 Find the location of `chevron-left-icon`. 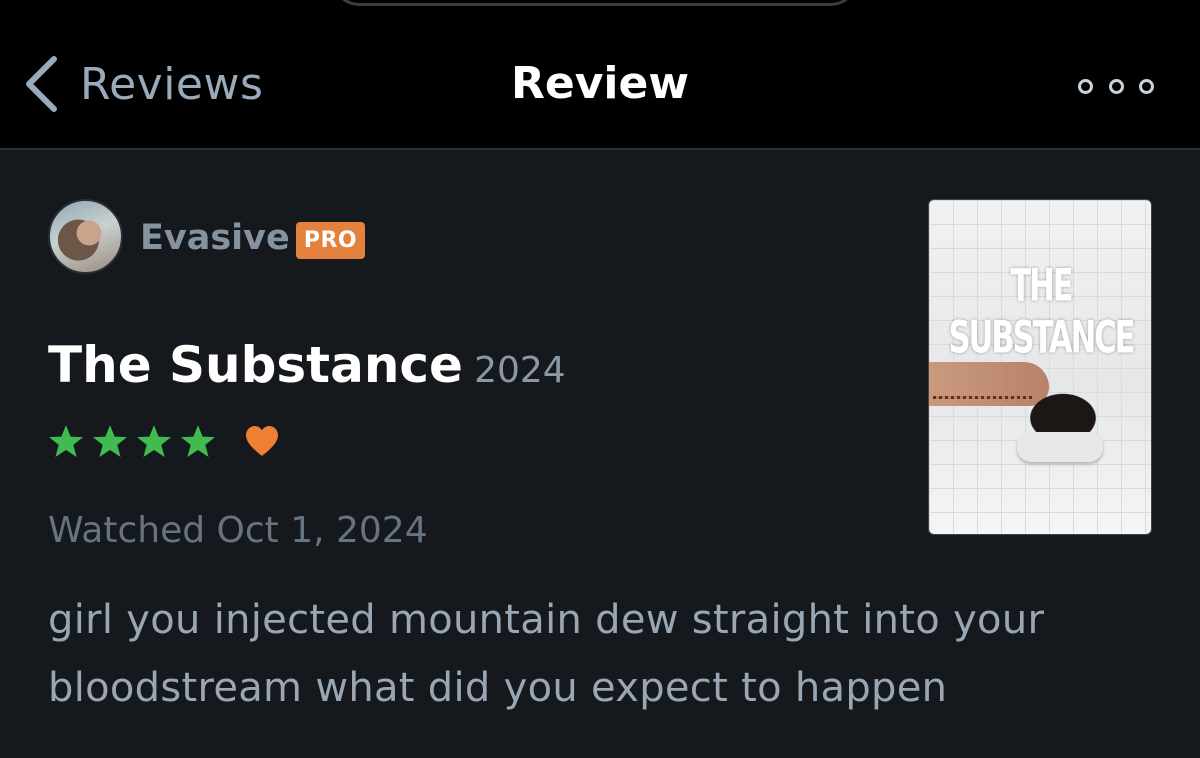

chevron-left-icon is located at coordinates (41, 84).